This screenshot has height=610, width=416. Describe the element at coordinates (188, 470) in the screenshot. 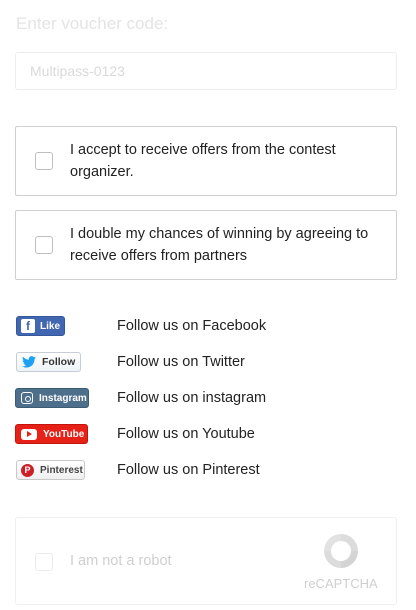

I see `pinterest-follow-link: Follow us on Pinterest` at that location.